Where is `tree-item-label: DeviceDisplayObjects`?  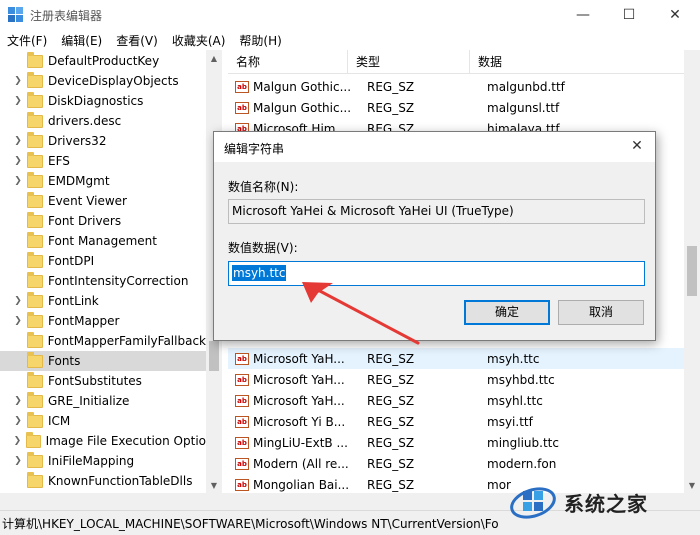
tree-item-label: DeviceDisplayObjects is located at coordinates (113, 81).